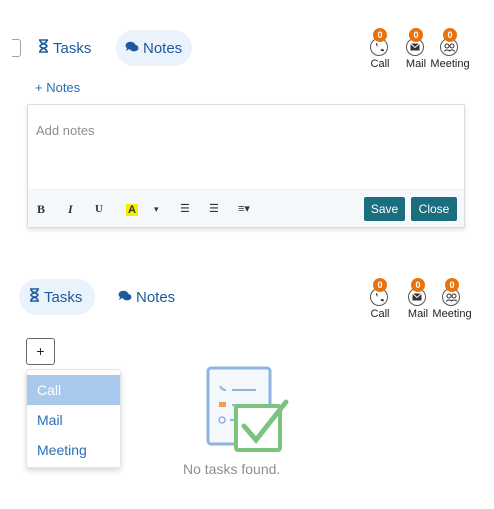 Image resolution: width=494 pixels, height=509 pixels. Describe the element at coordinates (99, 209) in the screenshot. I see `underline-button: U` at that location.